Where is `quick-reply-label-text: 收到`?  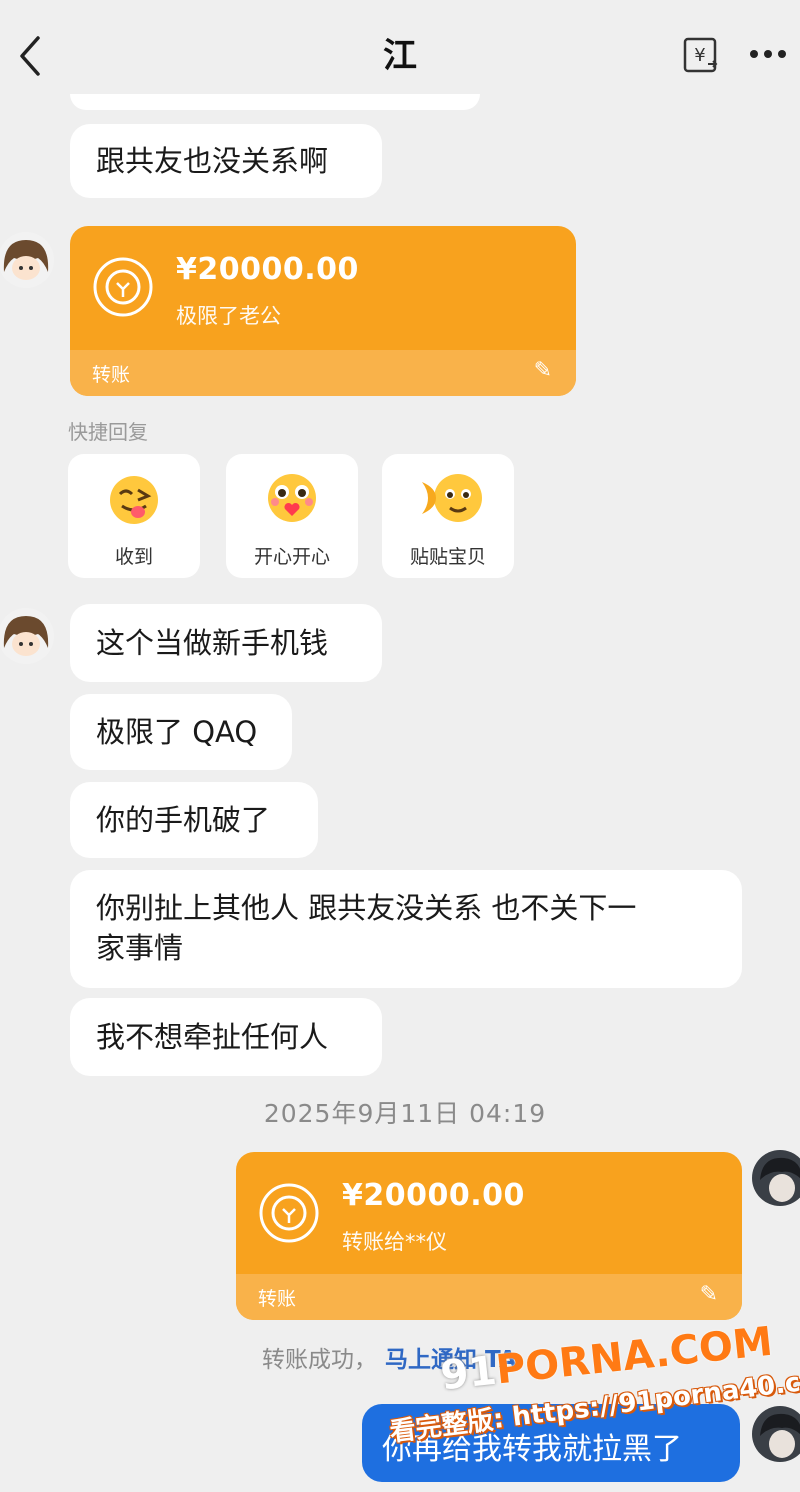 quick-reply-label-text: 收到 is located at coordinates (133, 557).